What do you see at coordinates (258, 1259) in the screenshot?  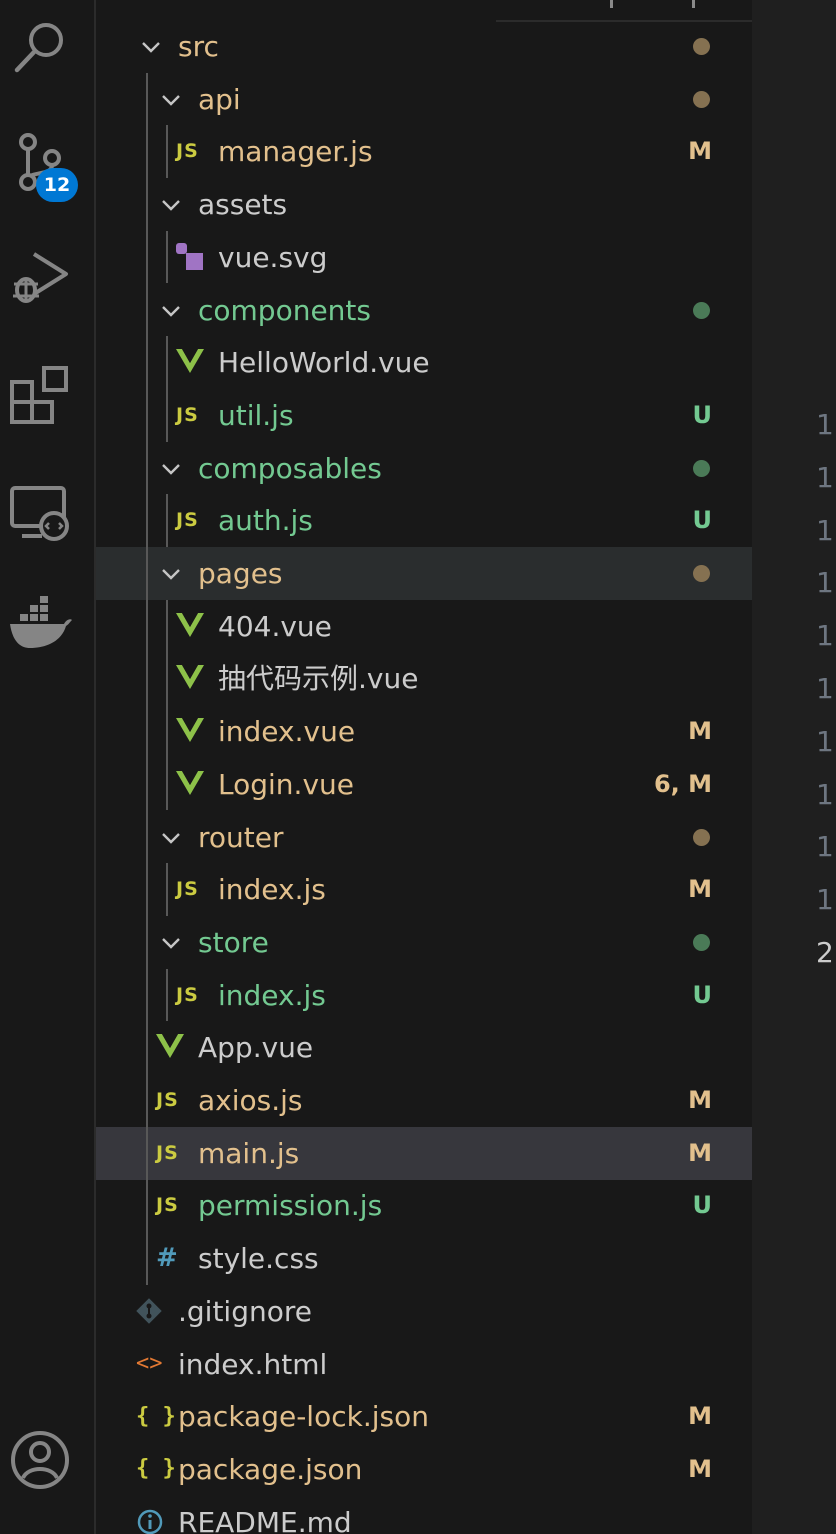 I see `tree-item-label: style.css` at bounding box center [258, 1259].